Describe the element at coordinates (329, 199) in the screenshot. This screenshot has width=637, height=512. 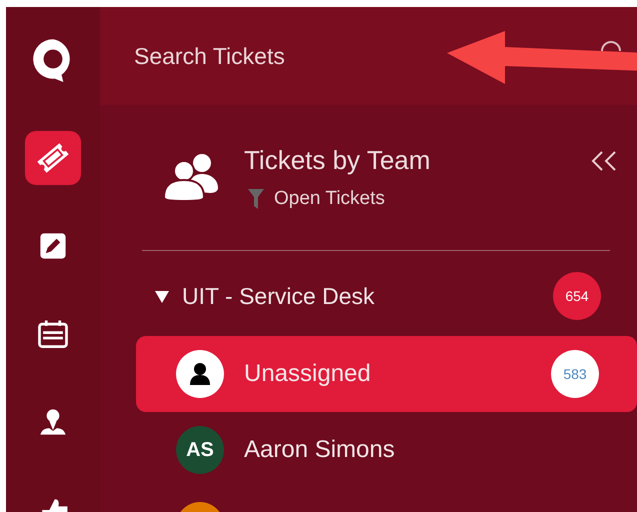
I see `filter-label: Open Tickets` at that location.